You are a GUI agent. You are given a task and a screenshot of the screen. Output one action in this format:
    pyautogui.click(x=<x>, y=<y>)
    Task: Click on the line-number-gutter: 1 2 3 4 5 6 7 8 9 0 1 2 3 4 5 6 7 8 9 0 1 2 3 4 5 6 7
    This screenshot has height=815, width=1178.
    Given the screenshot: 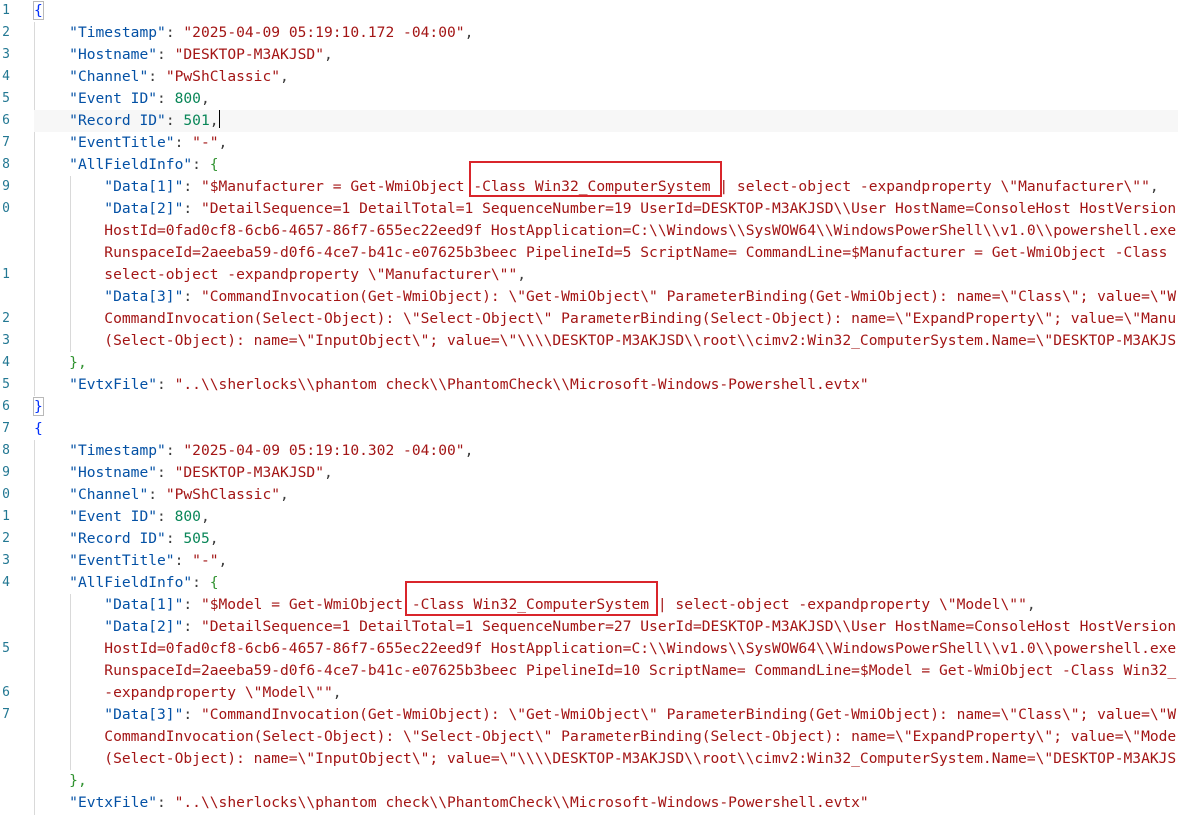 What is the action you would take?
    pyautogui.click(x=7, y=407)
    